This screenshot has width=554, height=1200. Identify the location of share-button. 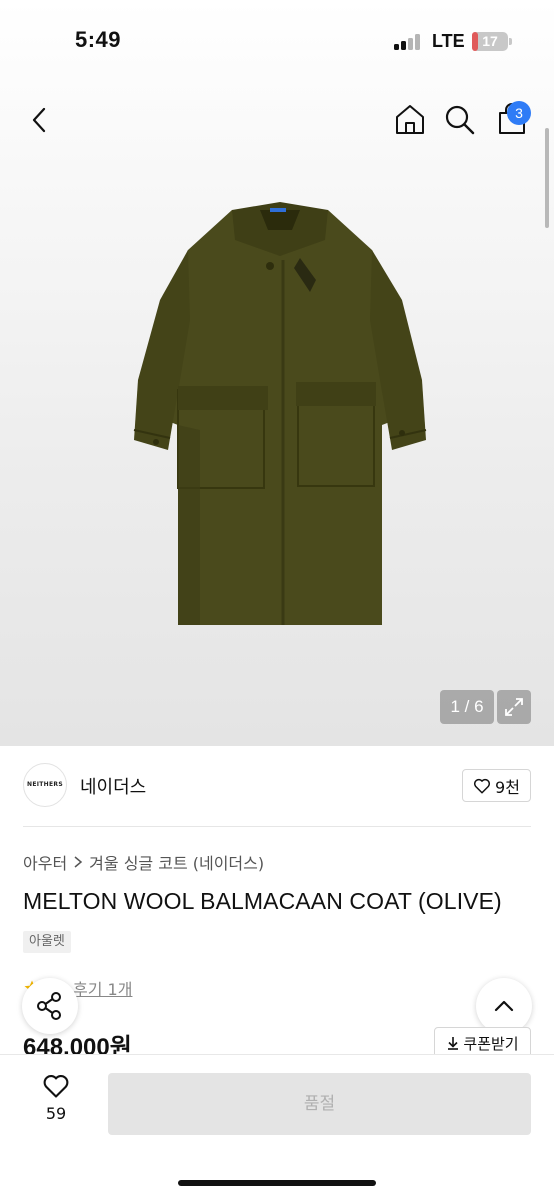
(50, 1006).